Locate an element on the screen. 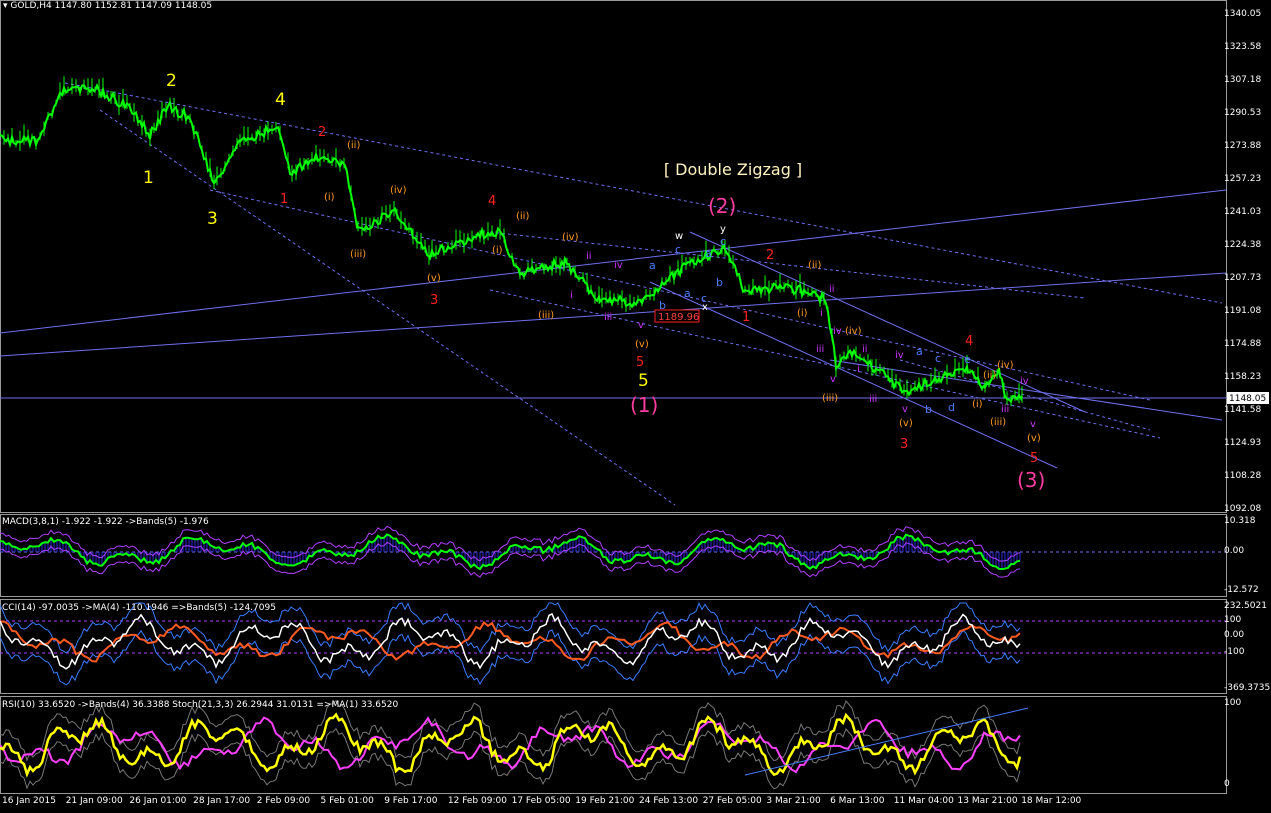 The height and width of the screenshot is (813, 1271). time-tick-label: 5 Feb 01:00 is located at coordinates (347, 801).